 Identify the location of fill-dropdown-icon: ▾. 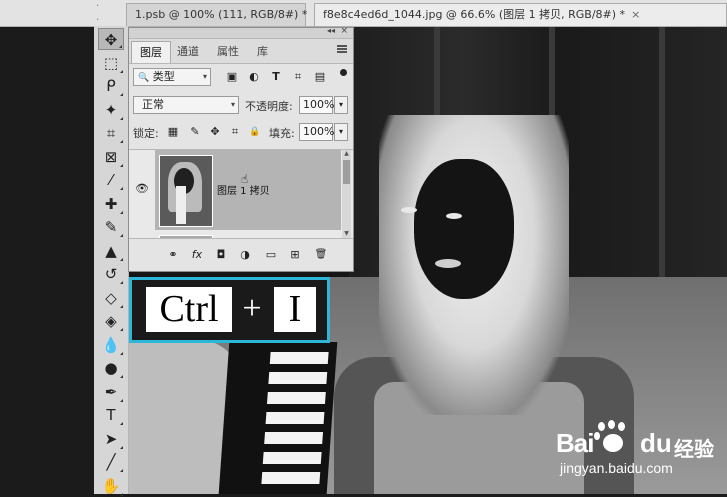
(341, 132).